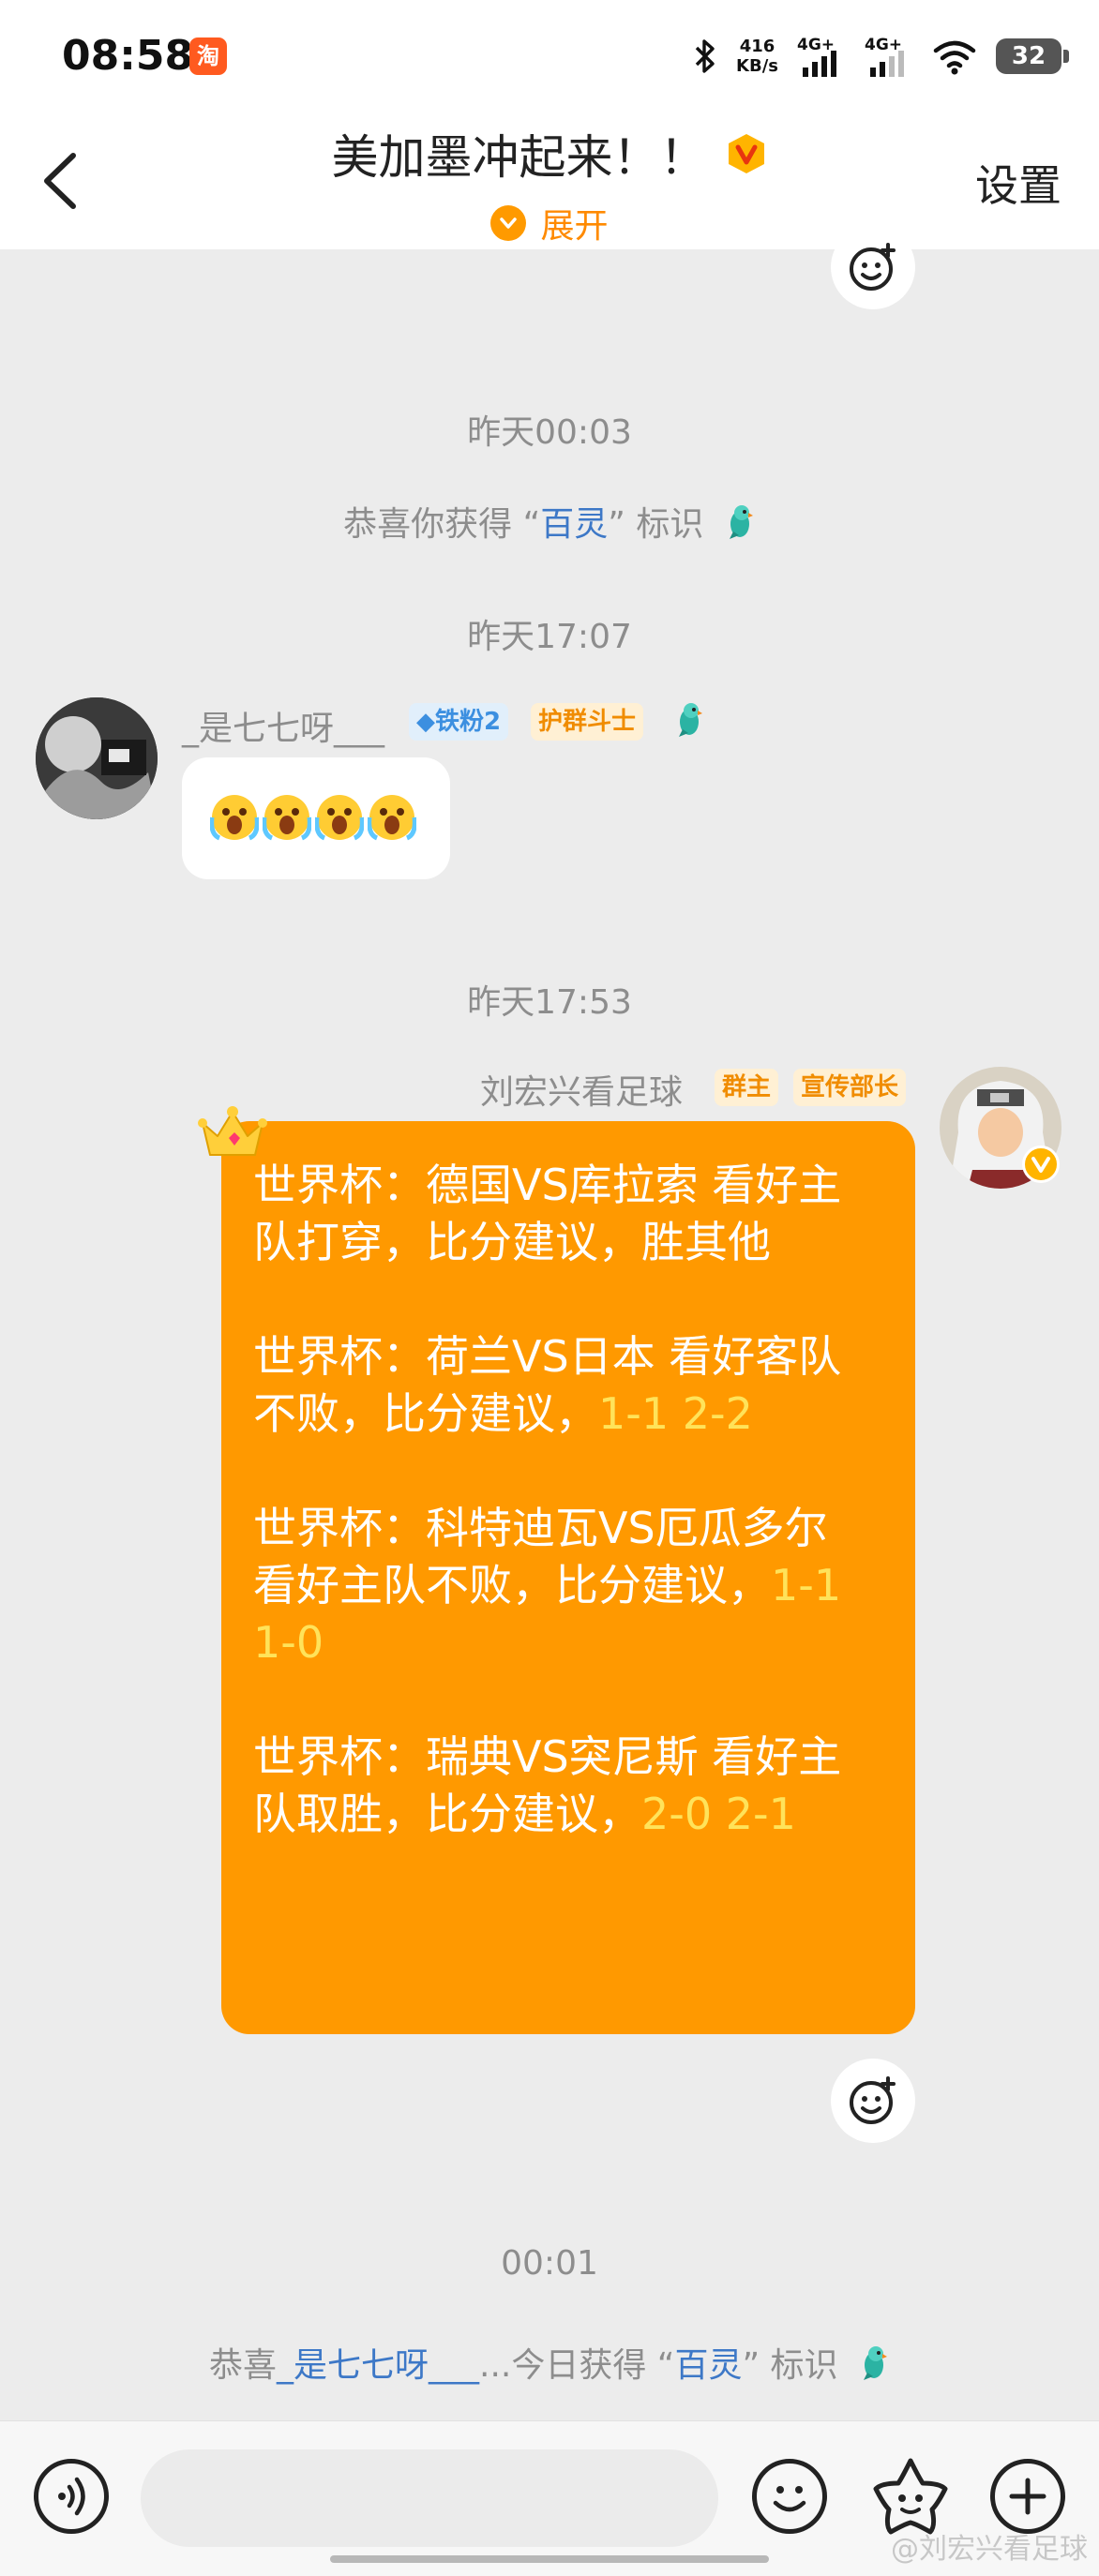 The width and height of the screenshot is (1099, 2576). I want to click on timestamp: 昨天17:07, so click(549, 637).